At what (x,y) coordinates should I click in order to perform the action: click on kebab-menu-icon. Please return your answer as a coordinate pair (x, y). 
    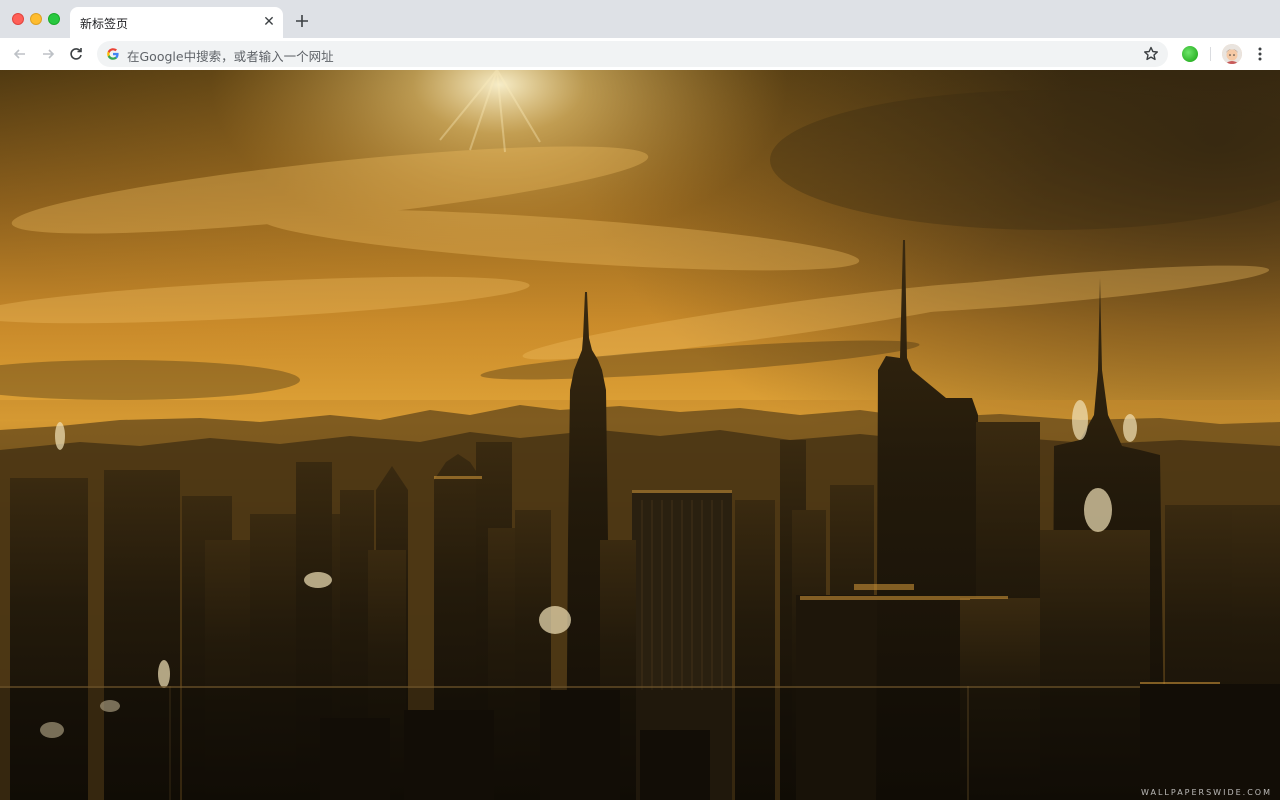
    Looking at the image, I should click on (1260, 54).